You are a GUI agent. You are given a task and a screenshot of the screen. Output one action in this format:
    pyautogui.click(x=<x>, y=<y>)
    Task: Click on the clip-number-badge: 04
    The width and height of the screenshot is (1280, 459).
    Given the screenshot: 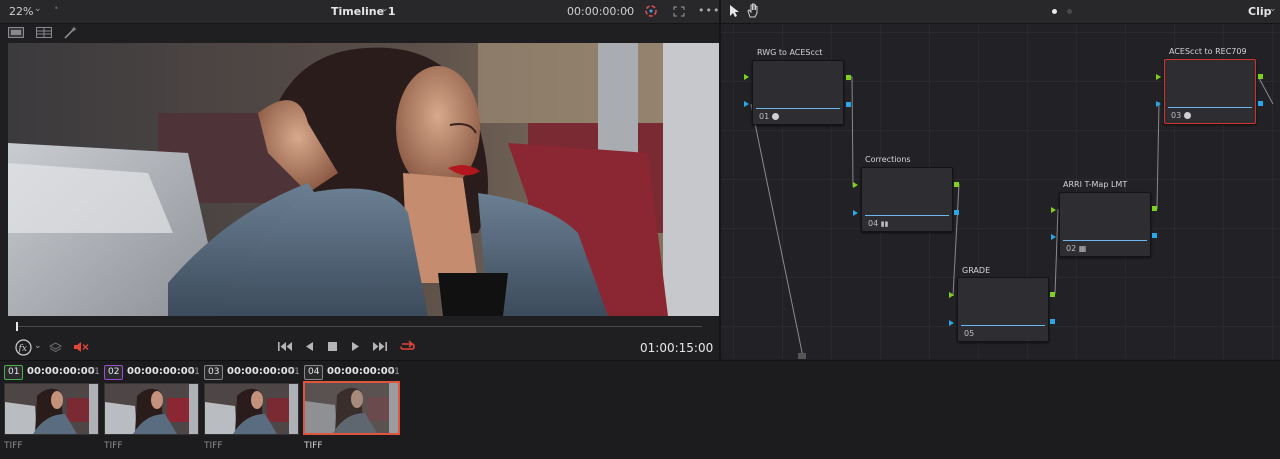 What is the action you would take?
    pyautogui.click(x=314, y=372)
    